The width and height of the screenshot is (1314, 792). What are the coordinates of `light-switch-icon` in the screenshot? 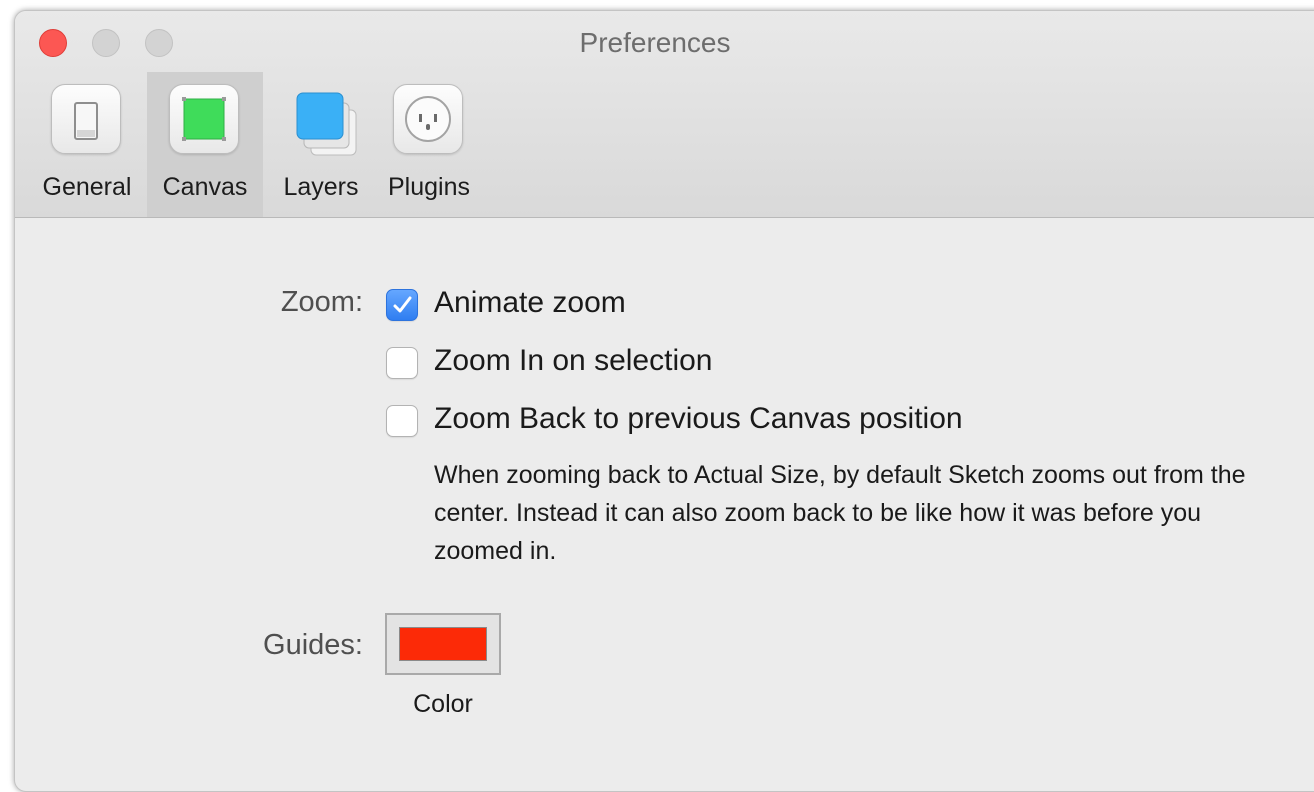 It's located at (87, 120).